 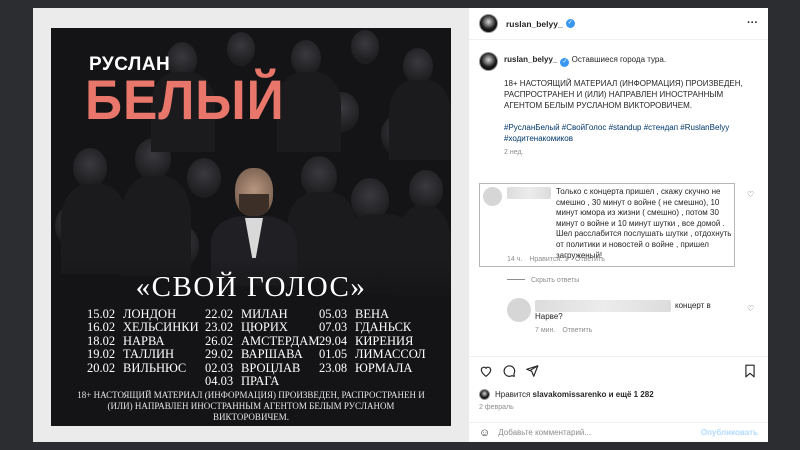 I want to click on replier-text-redacted, so click(x=603, y=306).